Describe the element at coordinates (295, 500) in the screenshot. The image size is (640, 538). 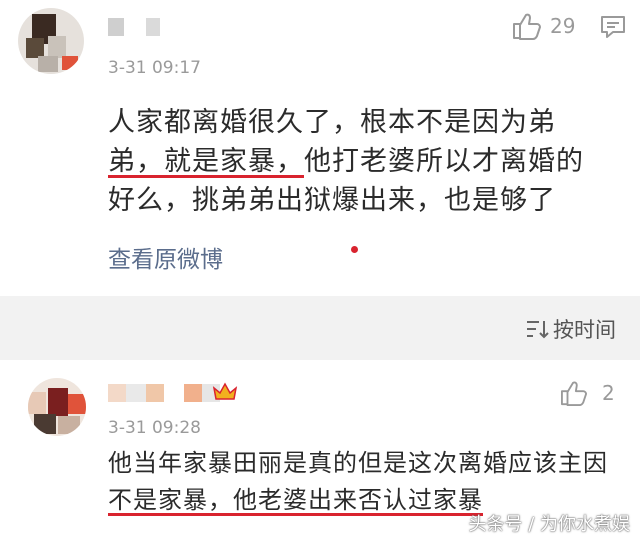
I see `underlined-text: 不是家暴，他老婆出来否认过家暴` at that location.